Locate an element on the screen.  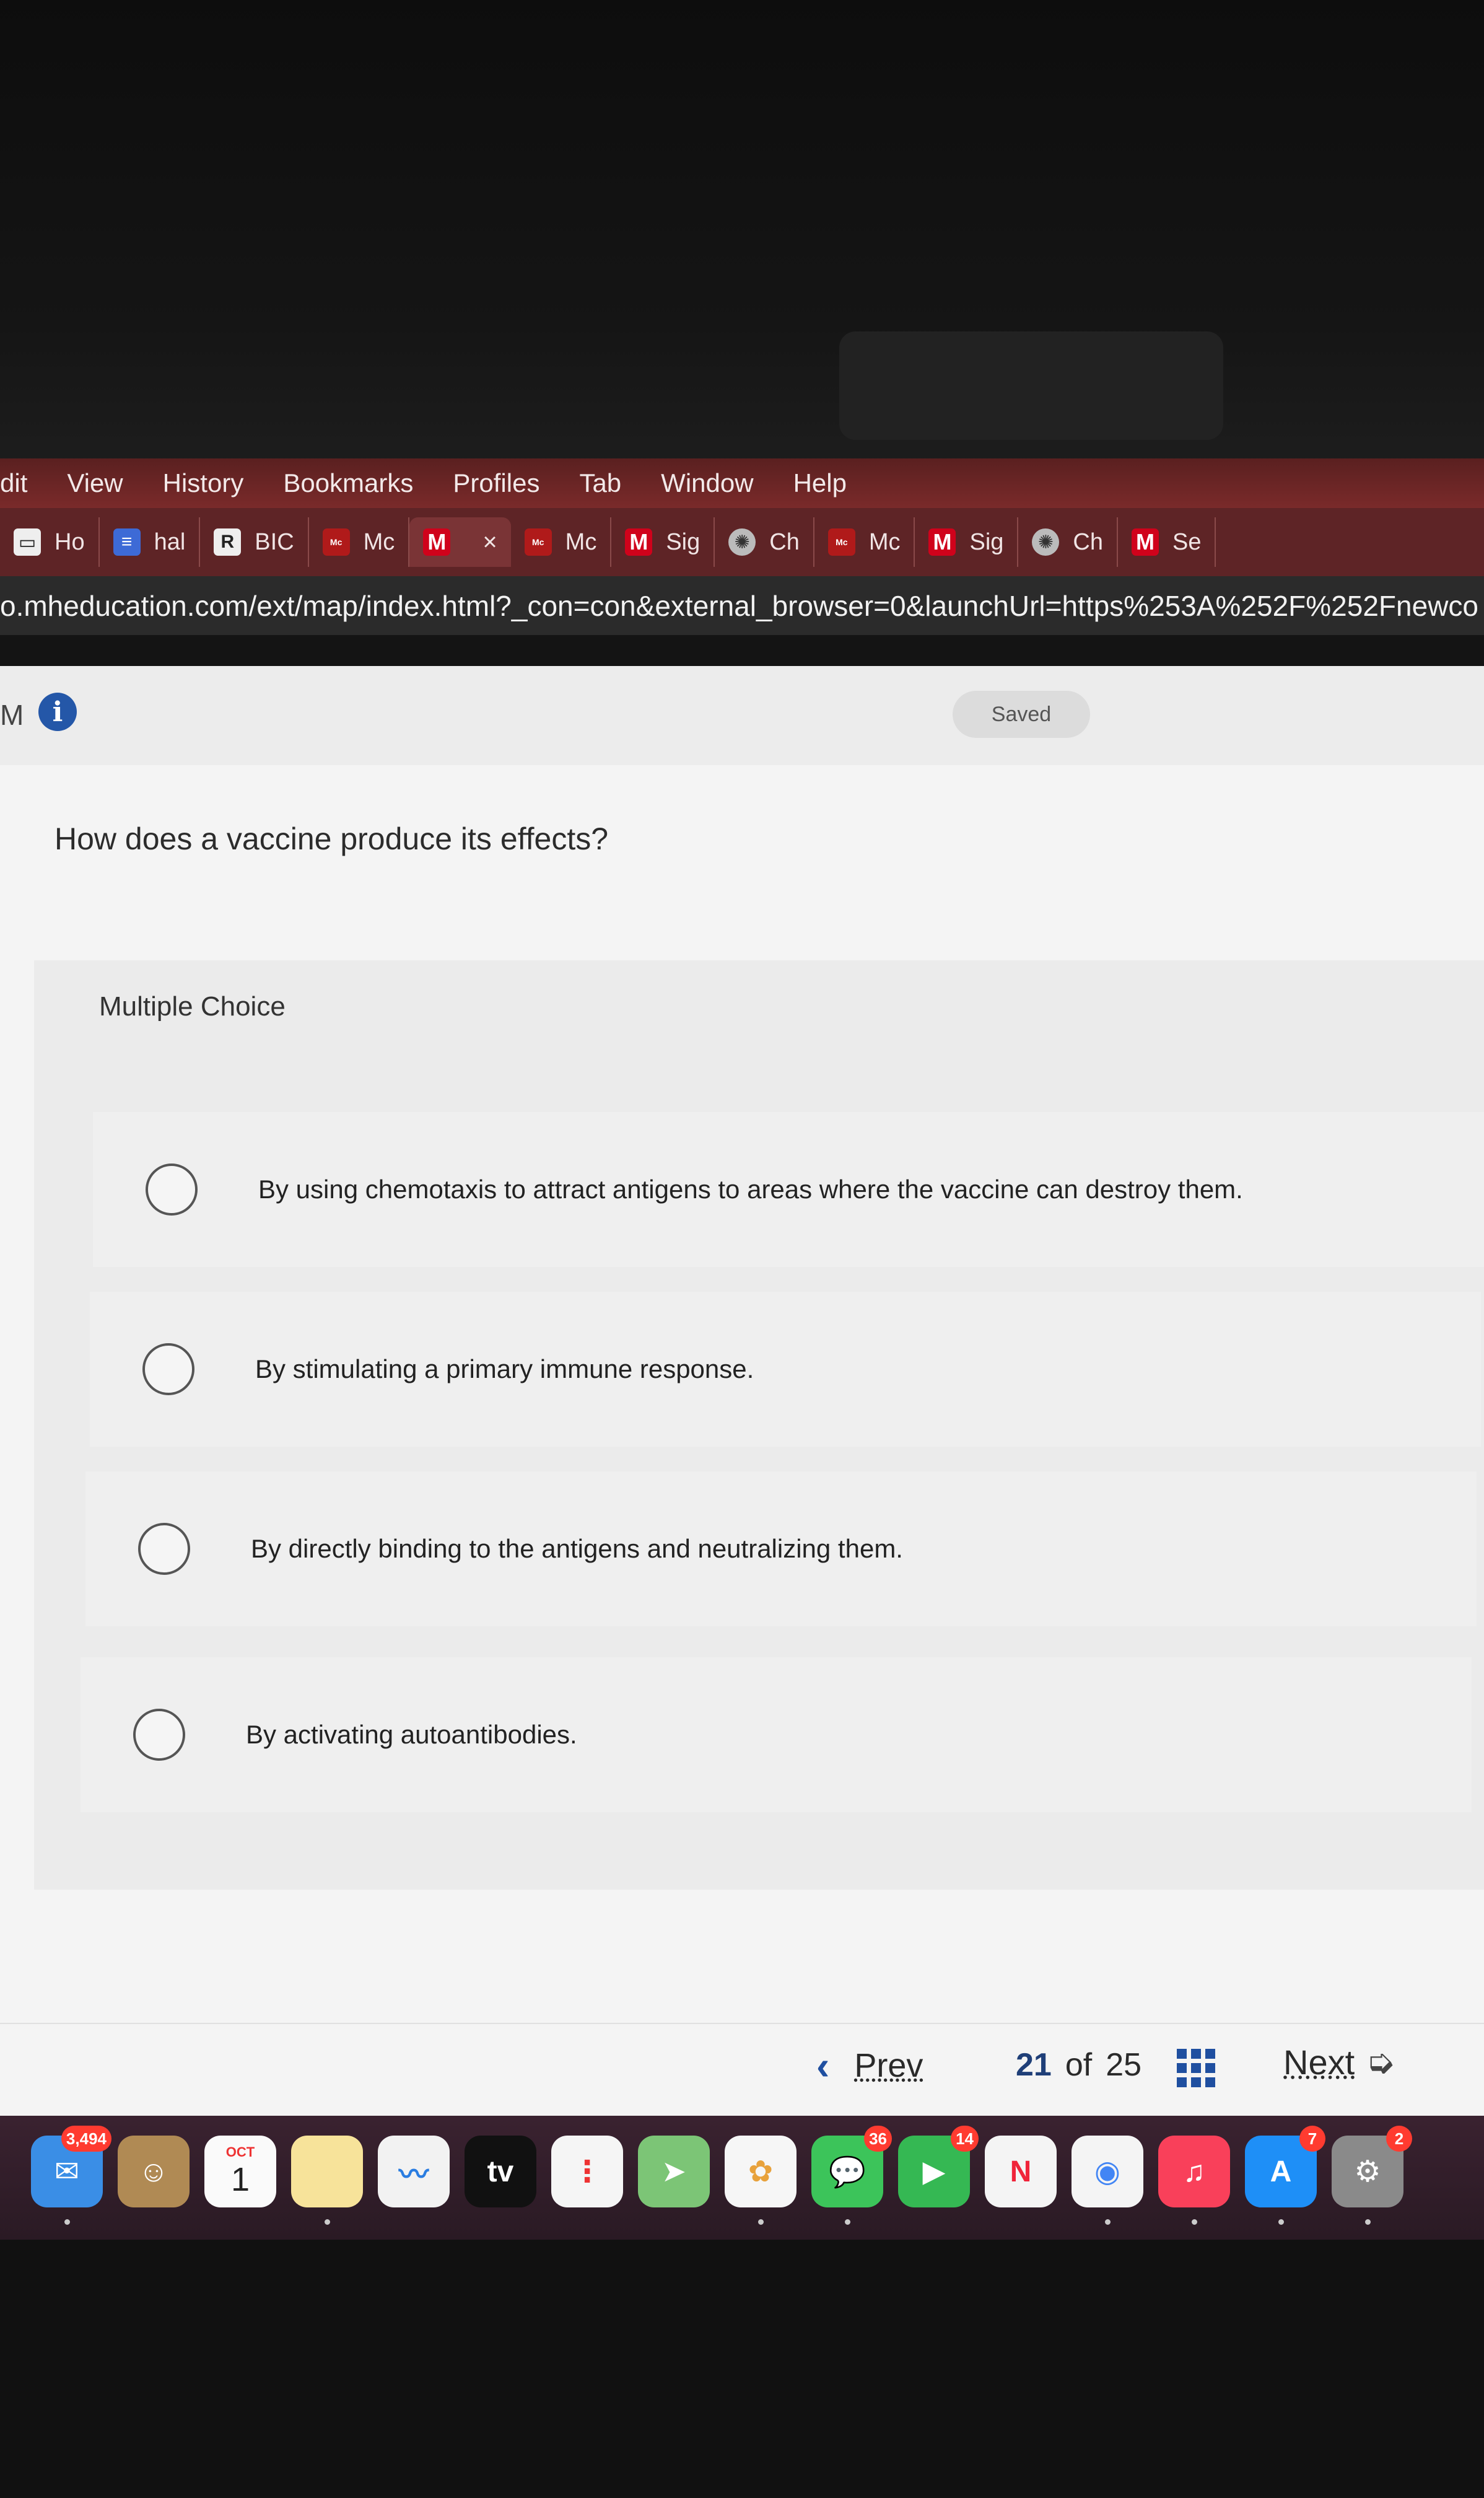
of-label: of is located at coordinates (1079, 2065).